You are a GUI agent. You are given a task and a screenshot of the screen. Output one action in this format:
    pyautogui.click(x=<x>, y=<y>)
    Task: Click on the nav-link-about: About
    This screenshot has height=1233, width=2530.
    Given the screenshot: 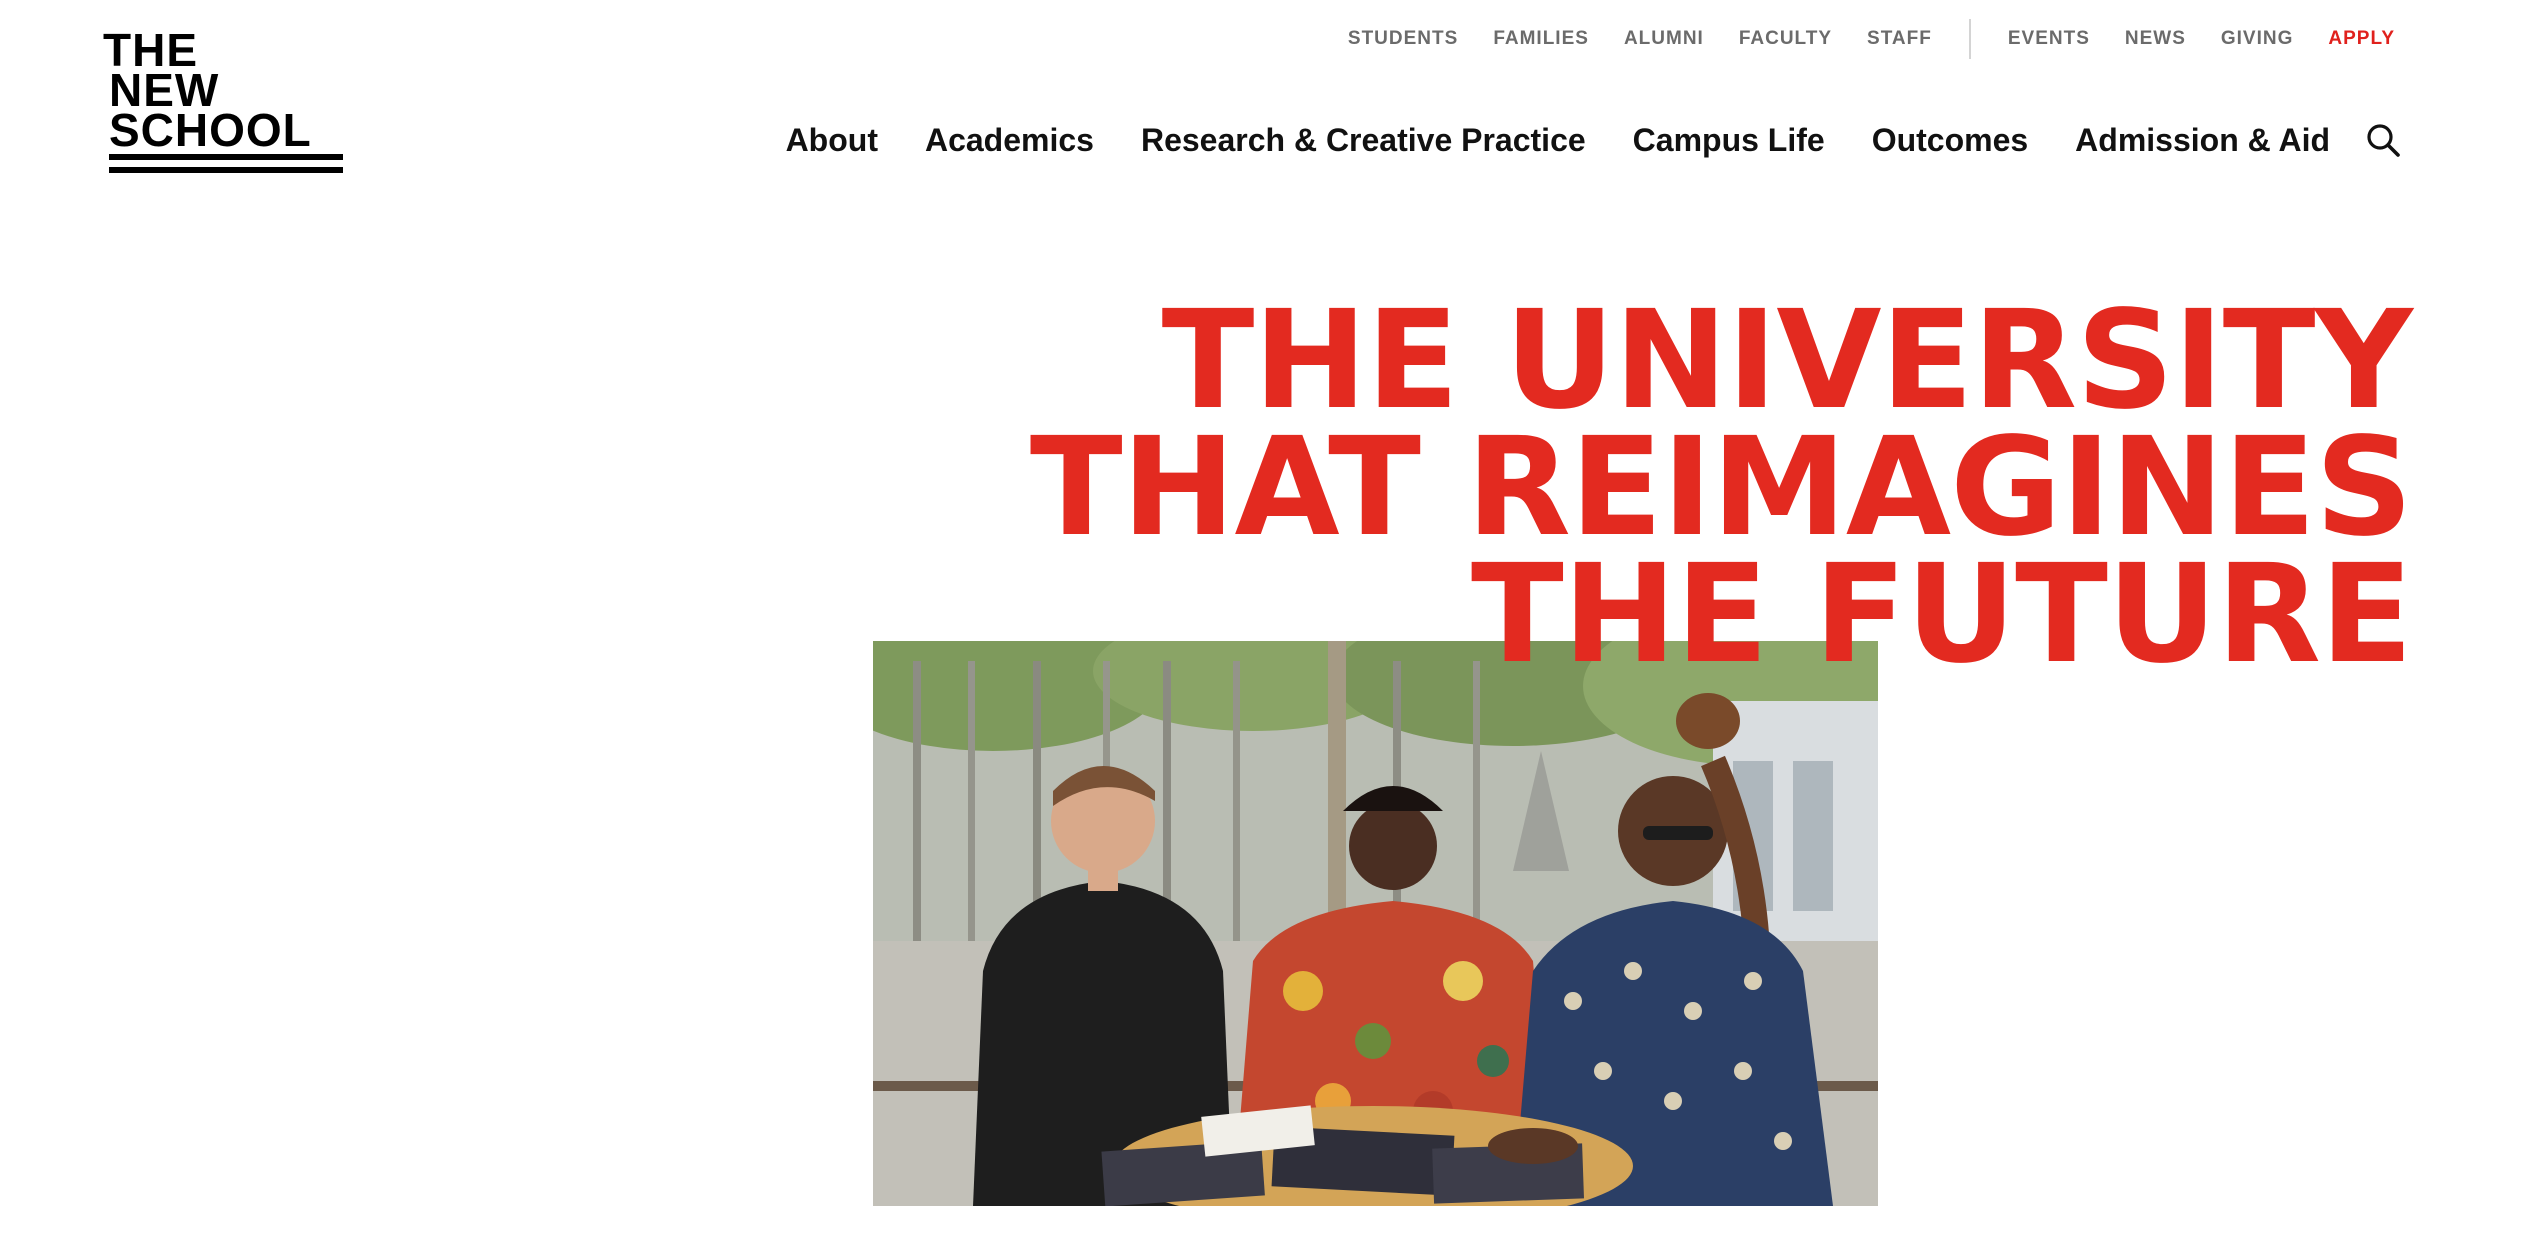 What is the action you would take?
    pyautogui.click(x=832, y=140)
    